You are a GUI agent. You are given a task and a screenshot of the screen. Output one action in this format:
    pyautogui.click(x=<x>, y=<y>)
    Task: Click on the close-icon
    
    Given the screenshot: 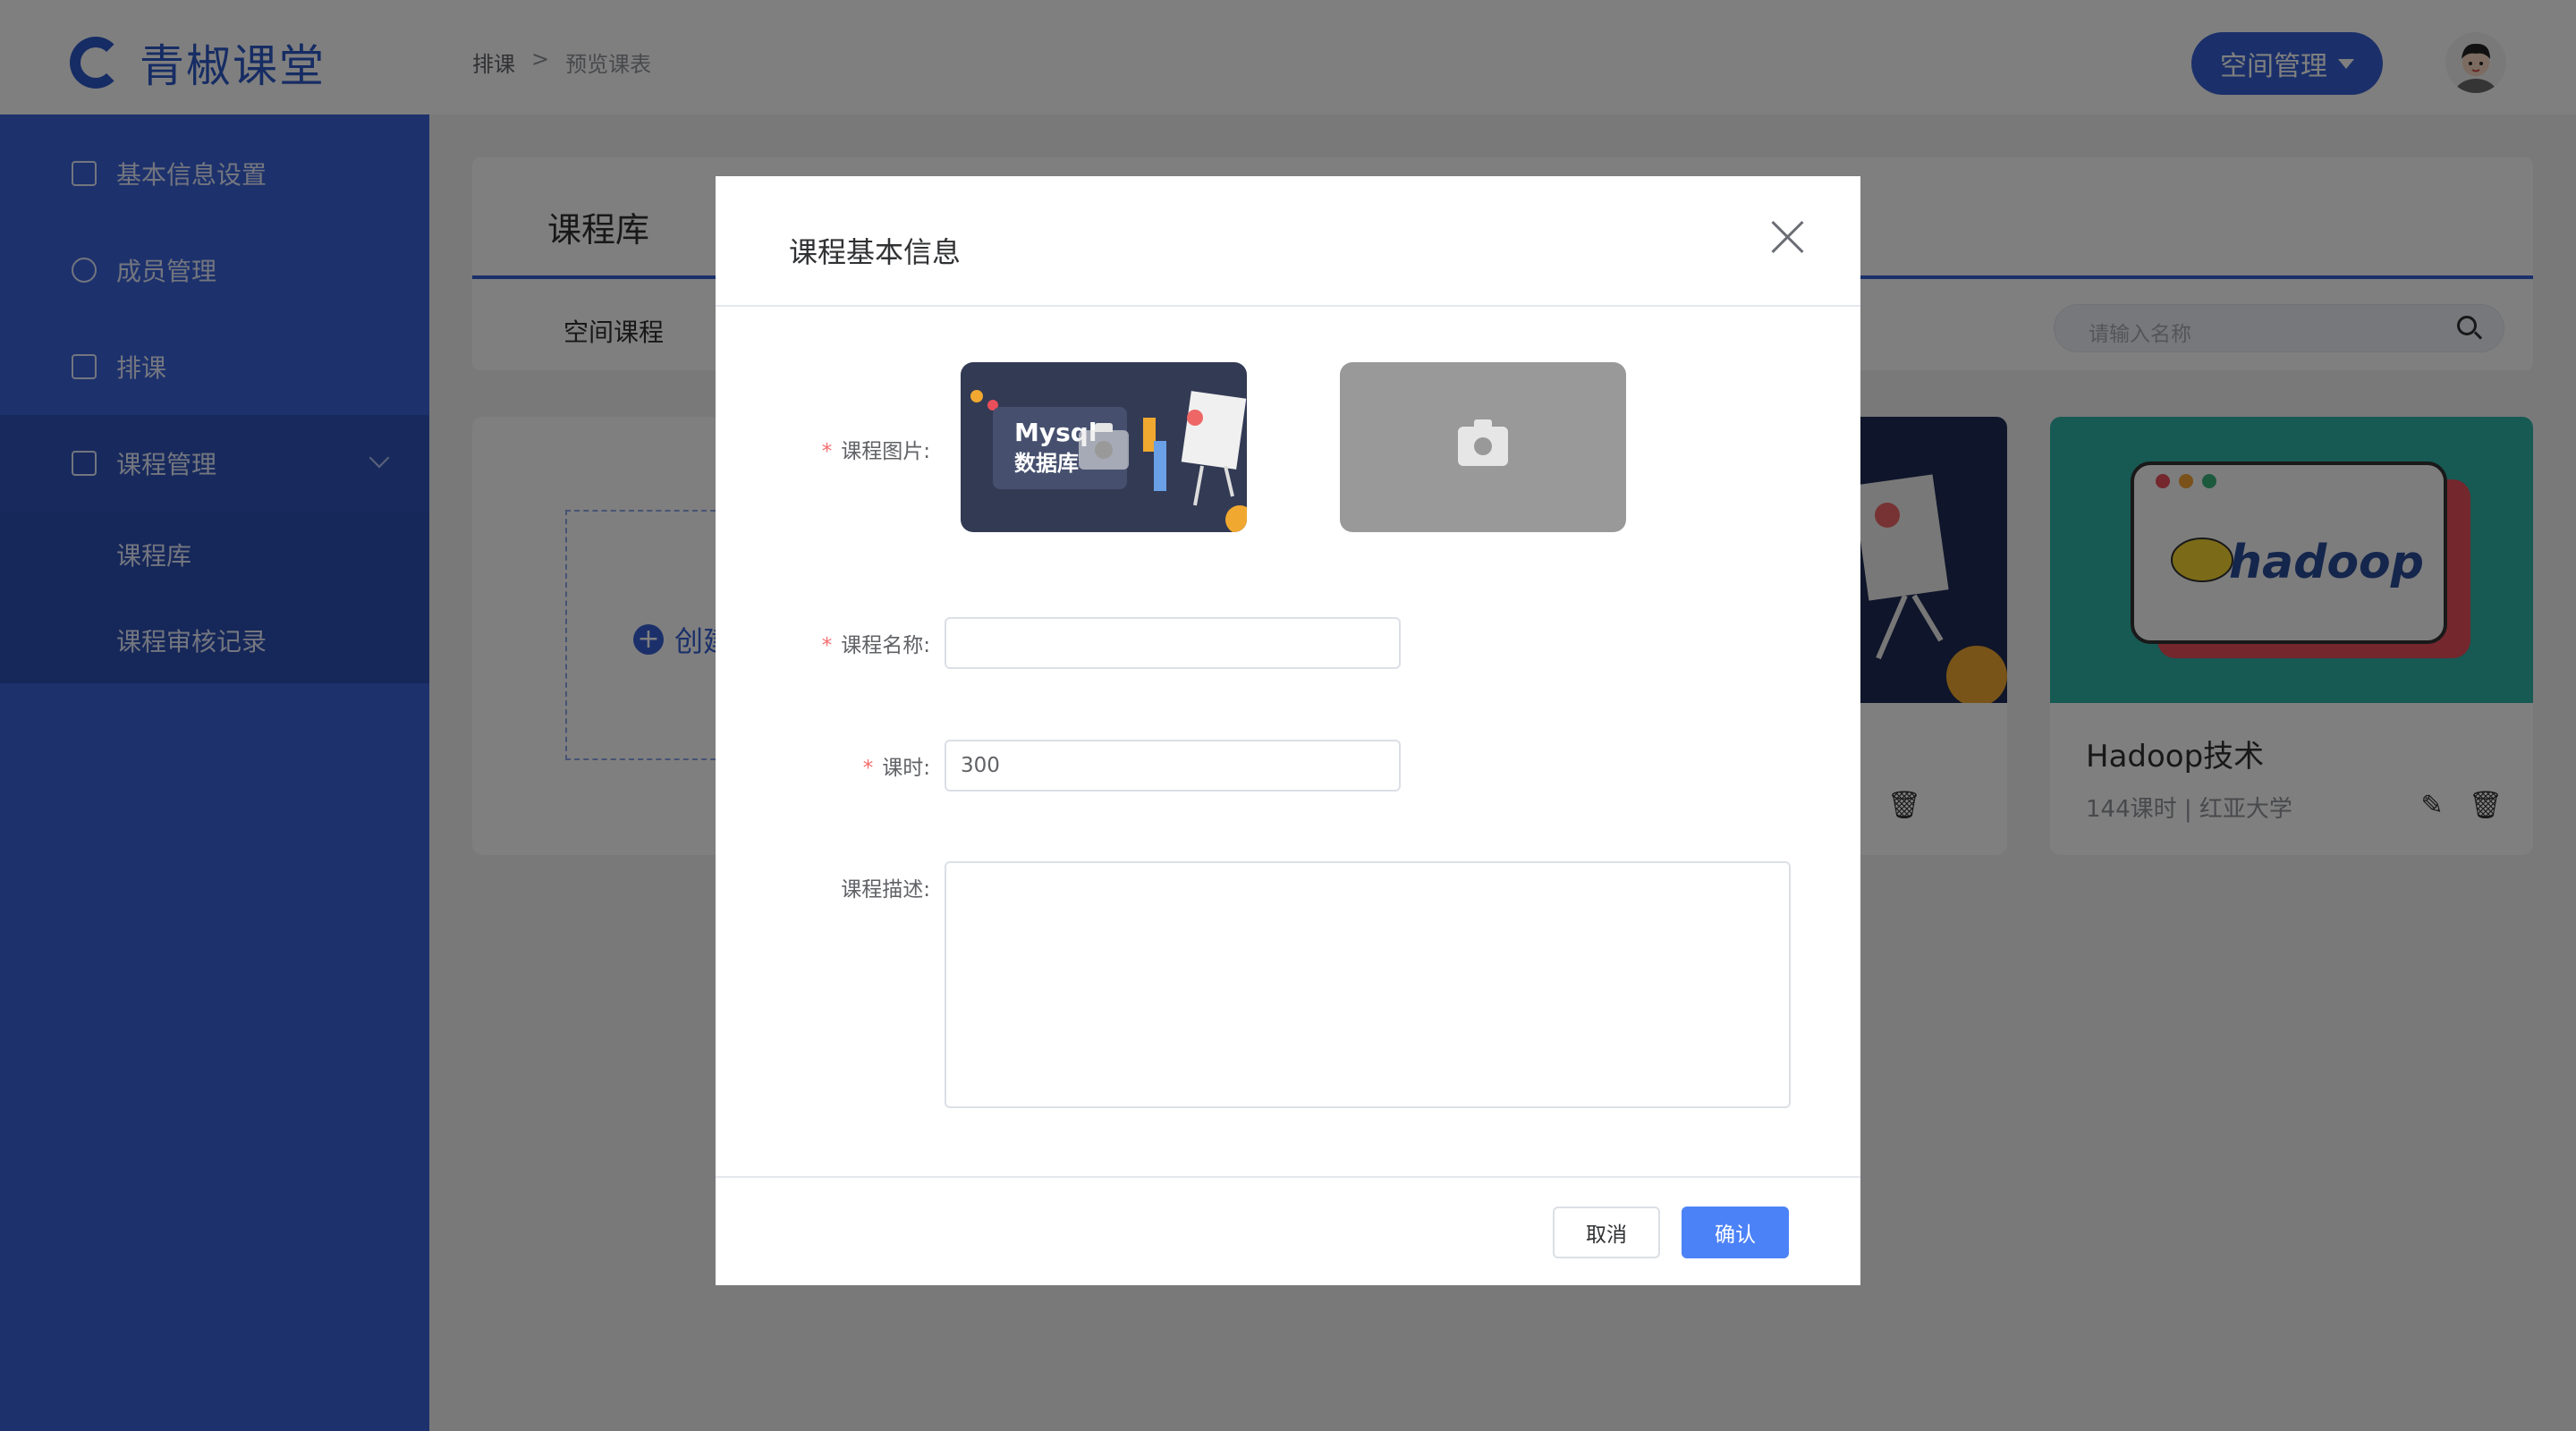 What is the action you would take?
    pyautogui.click(x=1787, y=237)
    